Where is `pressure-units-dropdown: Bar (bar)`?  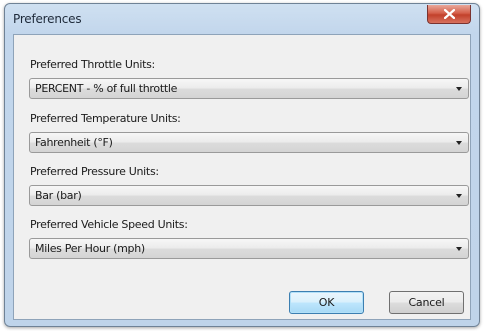 pressure-units-dropdown: Bar (bar) is located at coordinates (249, 195).